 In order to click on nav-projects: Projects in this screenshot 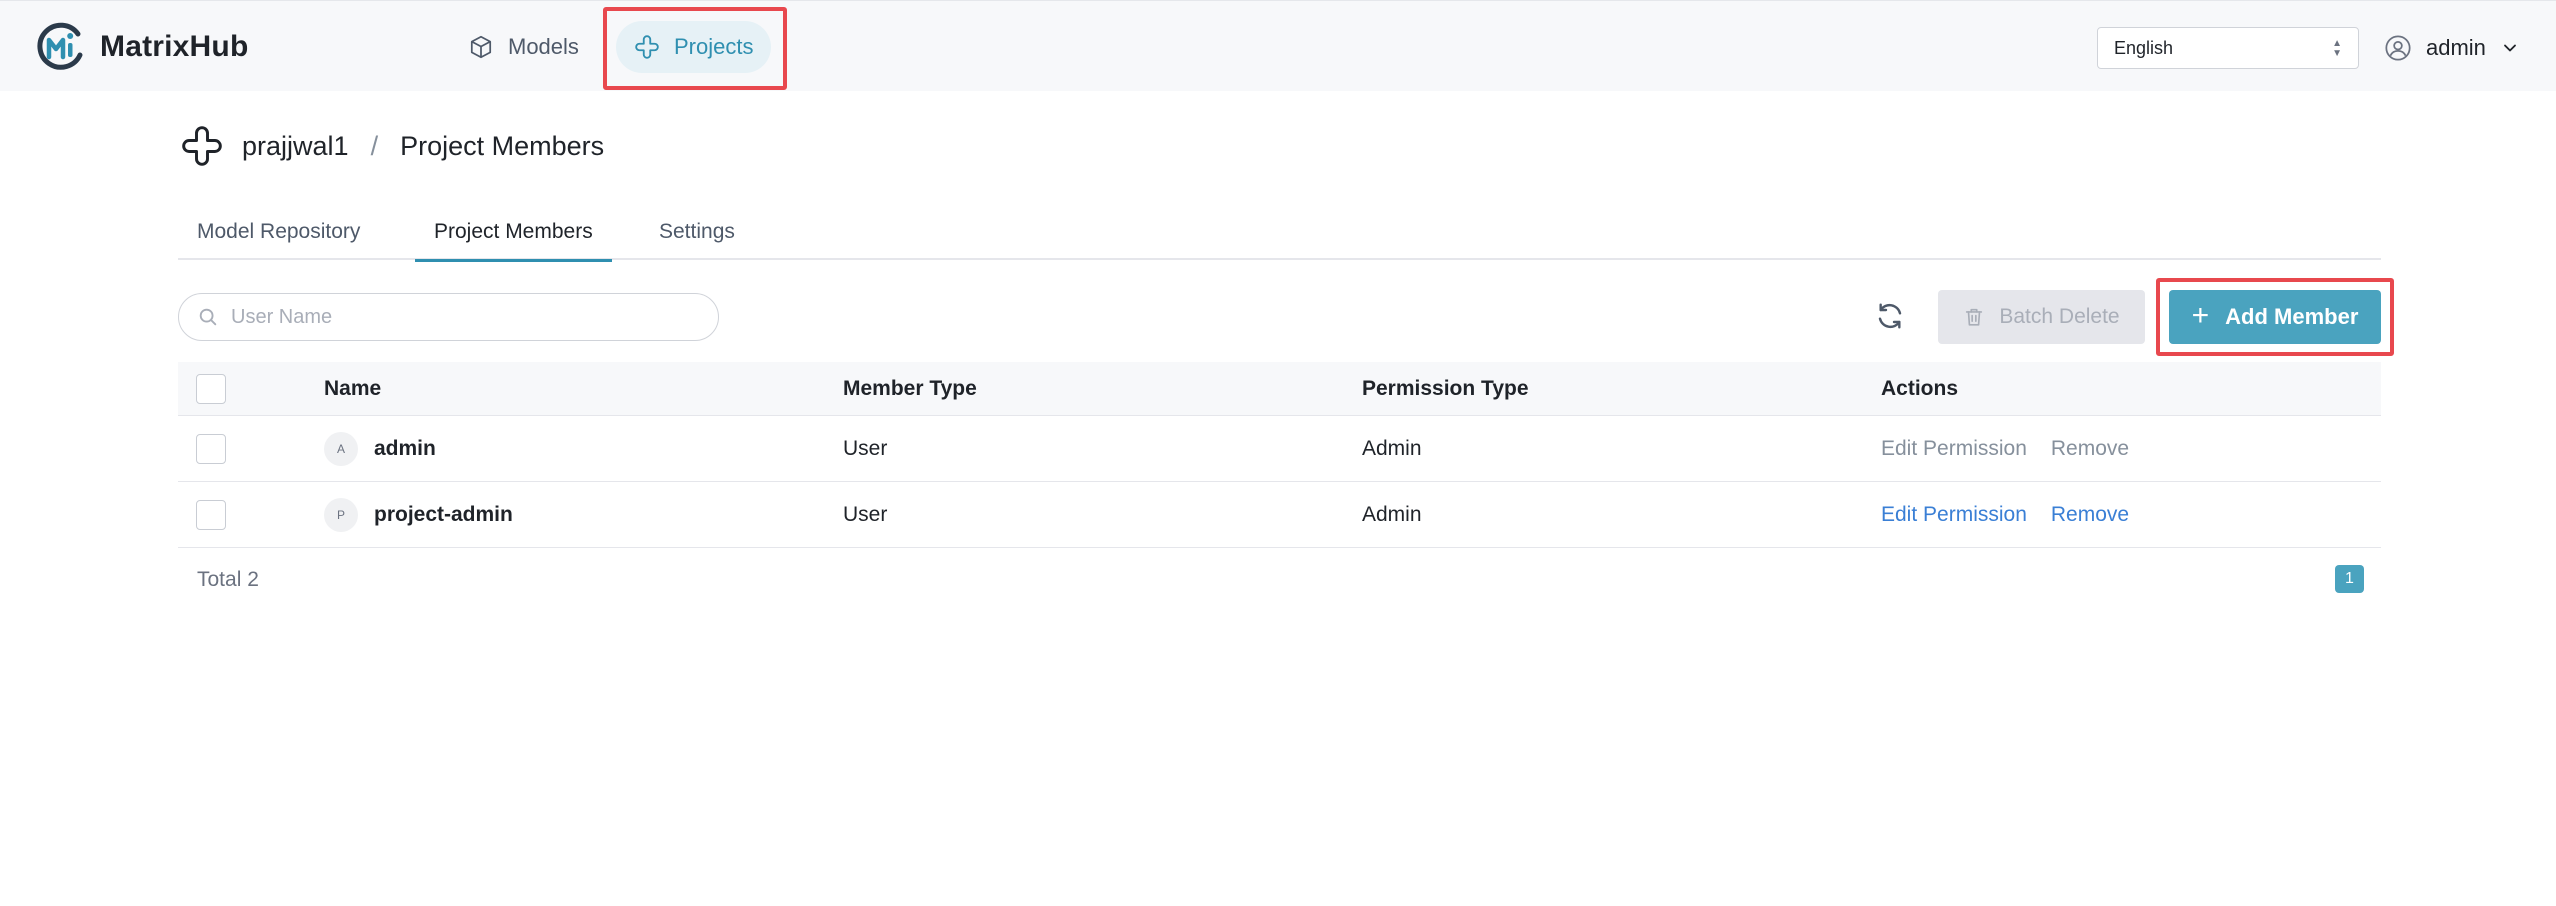, I will do `click(694, 47)`.